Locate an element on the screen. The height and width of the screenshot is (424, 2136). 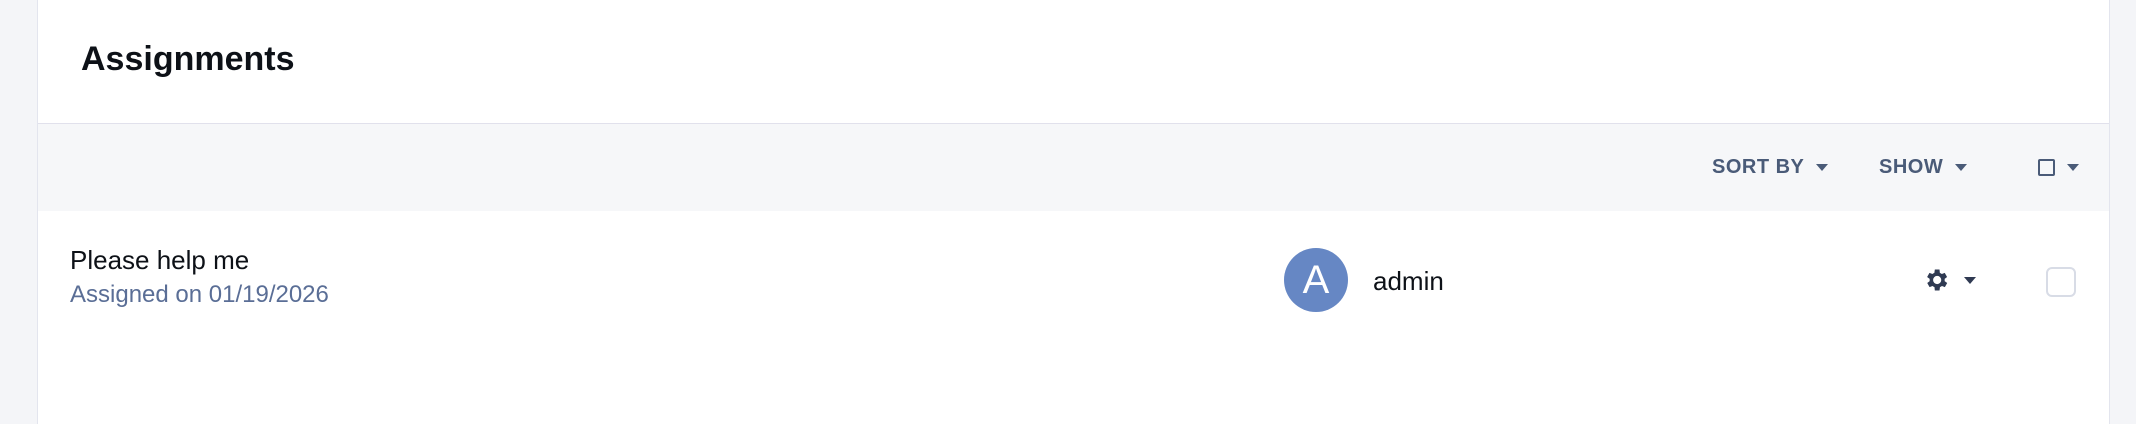
avatar-initial: A is located at coordinates (1316, 279).